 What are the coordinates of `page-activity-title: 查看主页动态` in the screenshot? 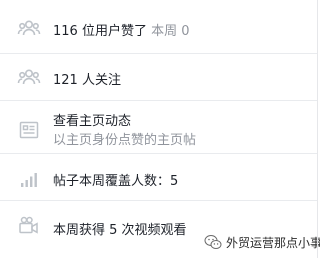 It's located at (92, 121).